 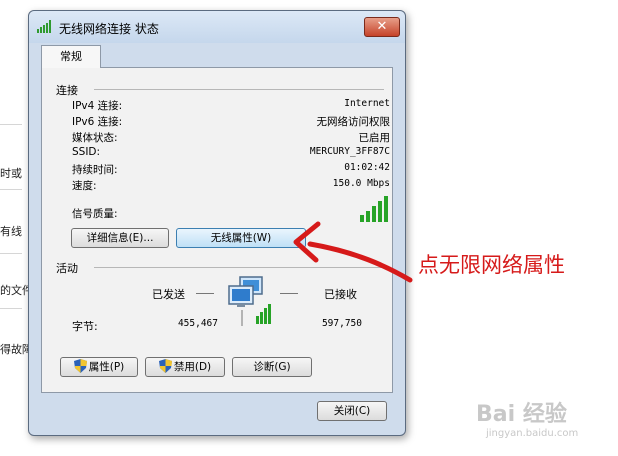 I want to click on ipv4-label: IPv4 连接:, so click(x=97, y=106).